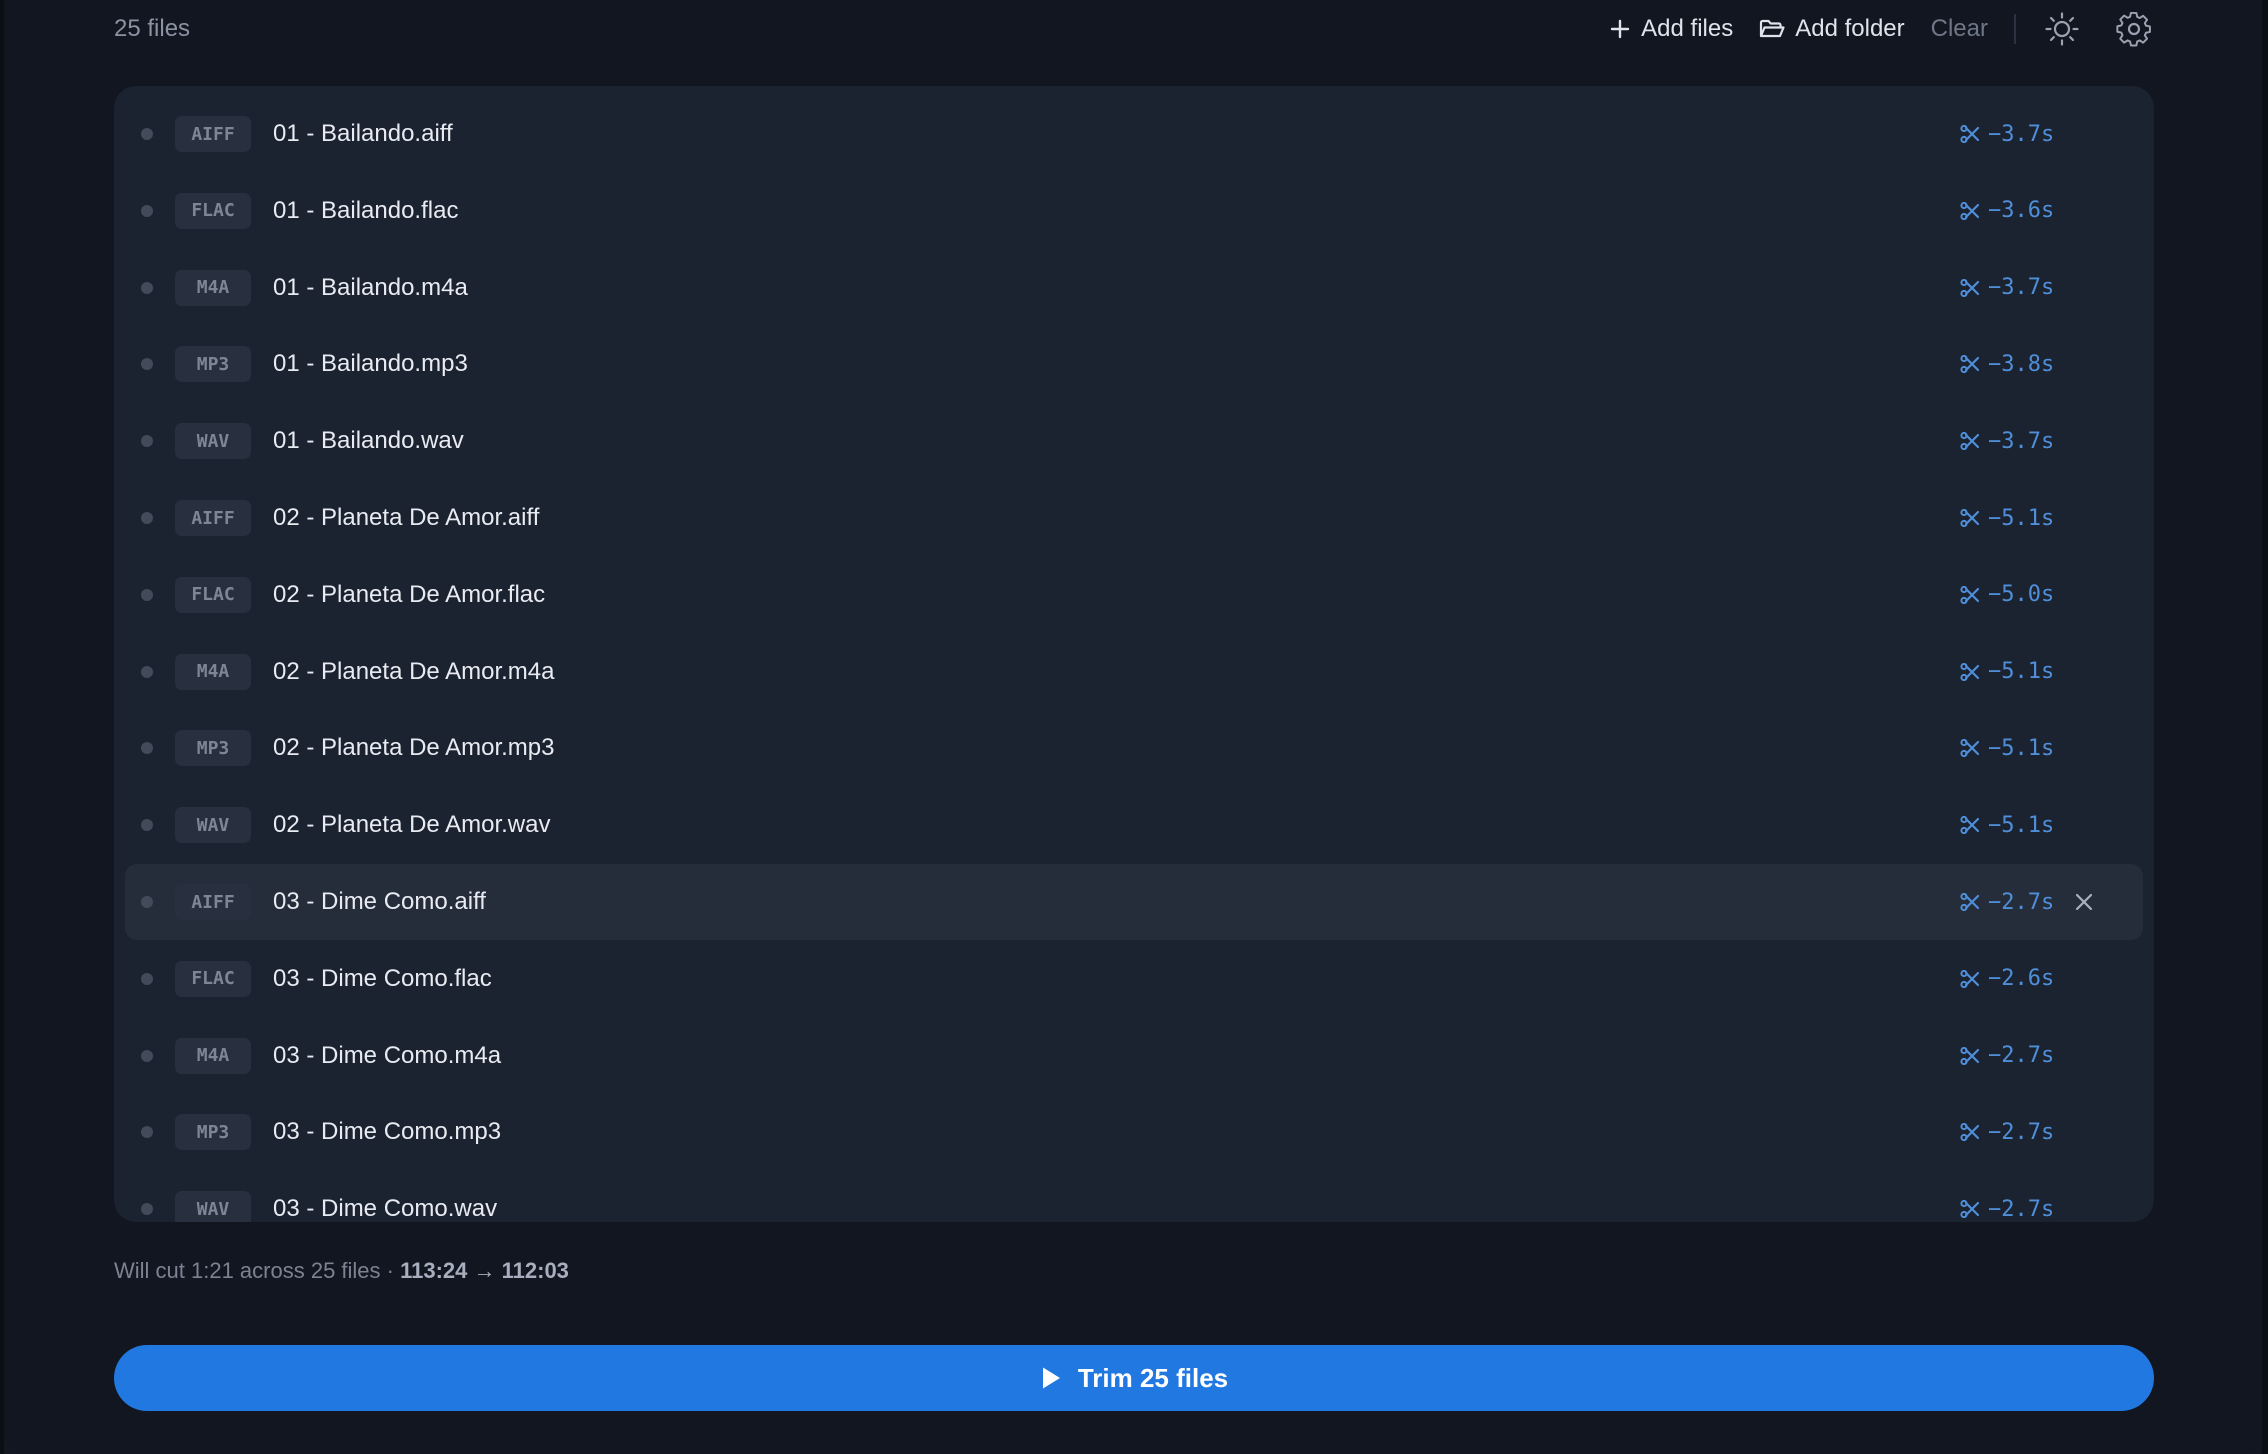  What do you see at coordinates (1134, 288) in the screenshot?
I see `file-row: M4A 01 - Bailando.m4a −3.7s` at bounding box center [1134, 288].